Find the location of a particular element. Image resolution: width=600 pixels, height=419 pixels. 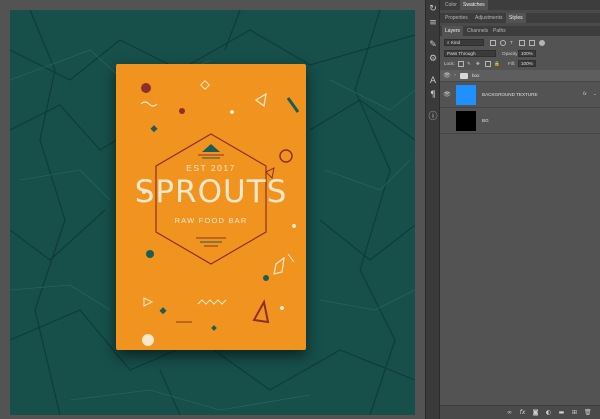

tab-styles: Styles is located at coordinates (516, 18).